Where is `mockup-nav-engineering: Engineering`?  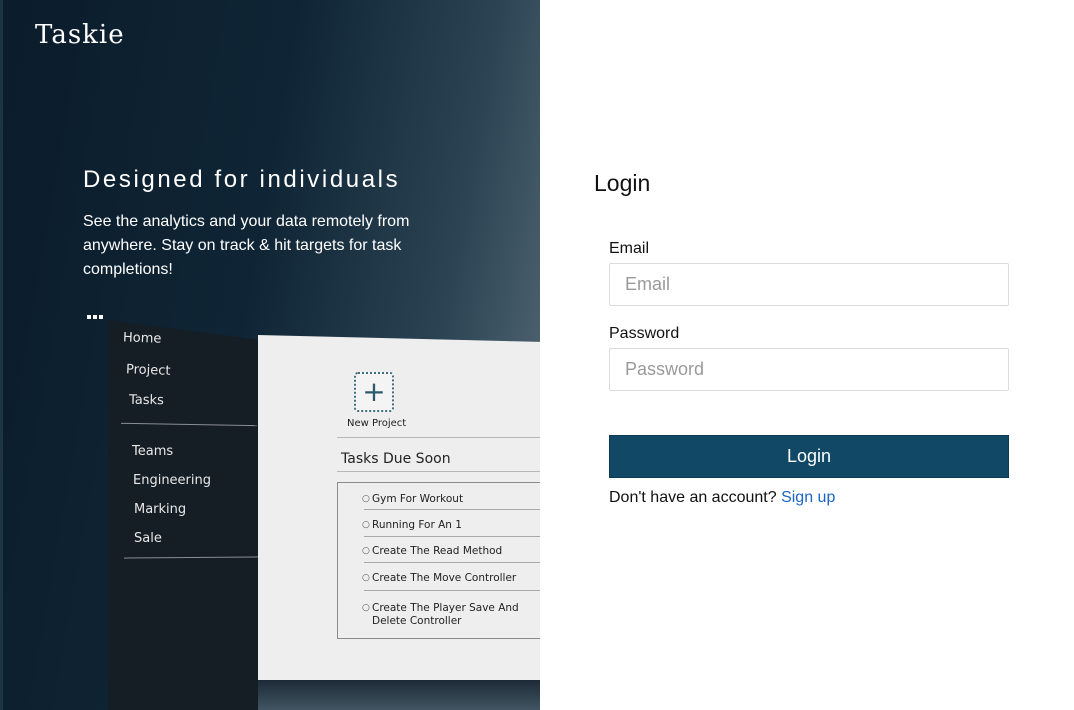
mockup-nav-engineering: Engineering is located at coordinates (172, 480).